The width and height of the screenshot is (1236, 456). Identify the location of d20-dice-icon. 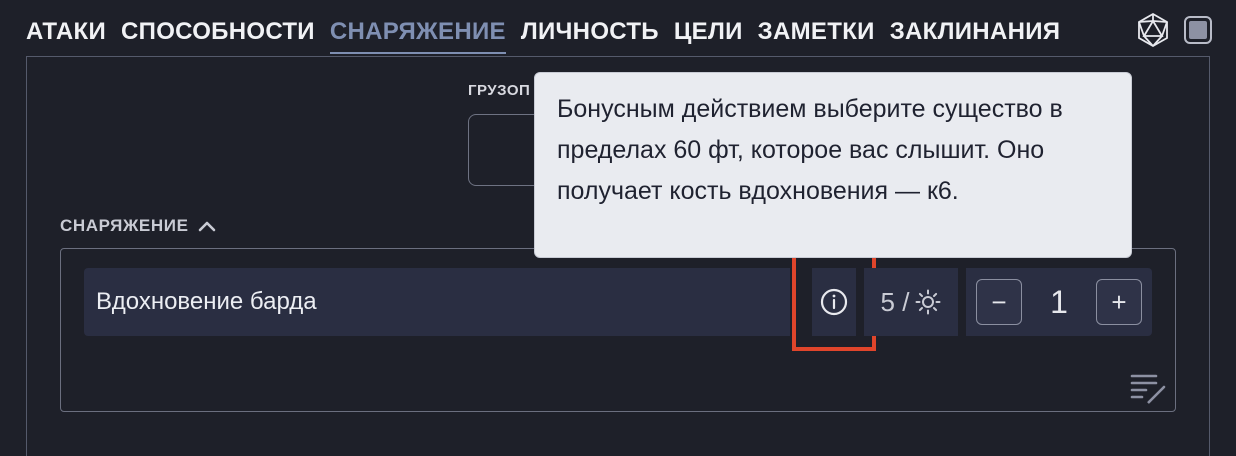
(1153, 30).